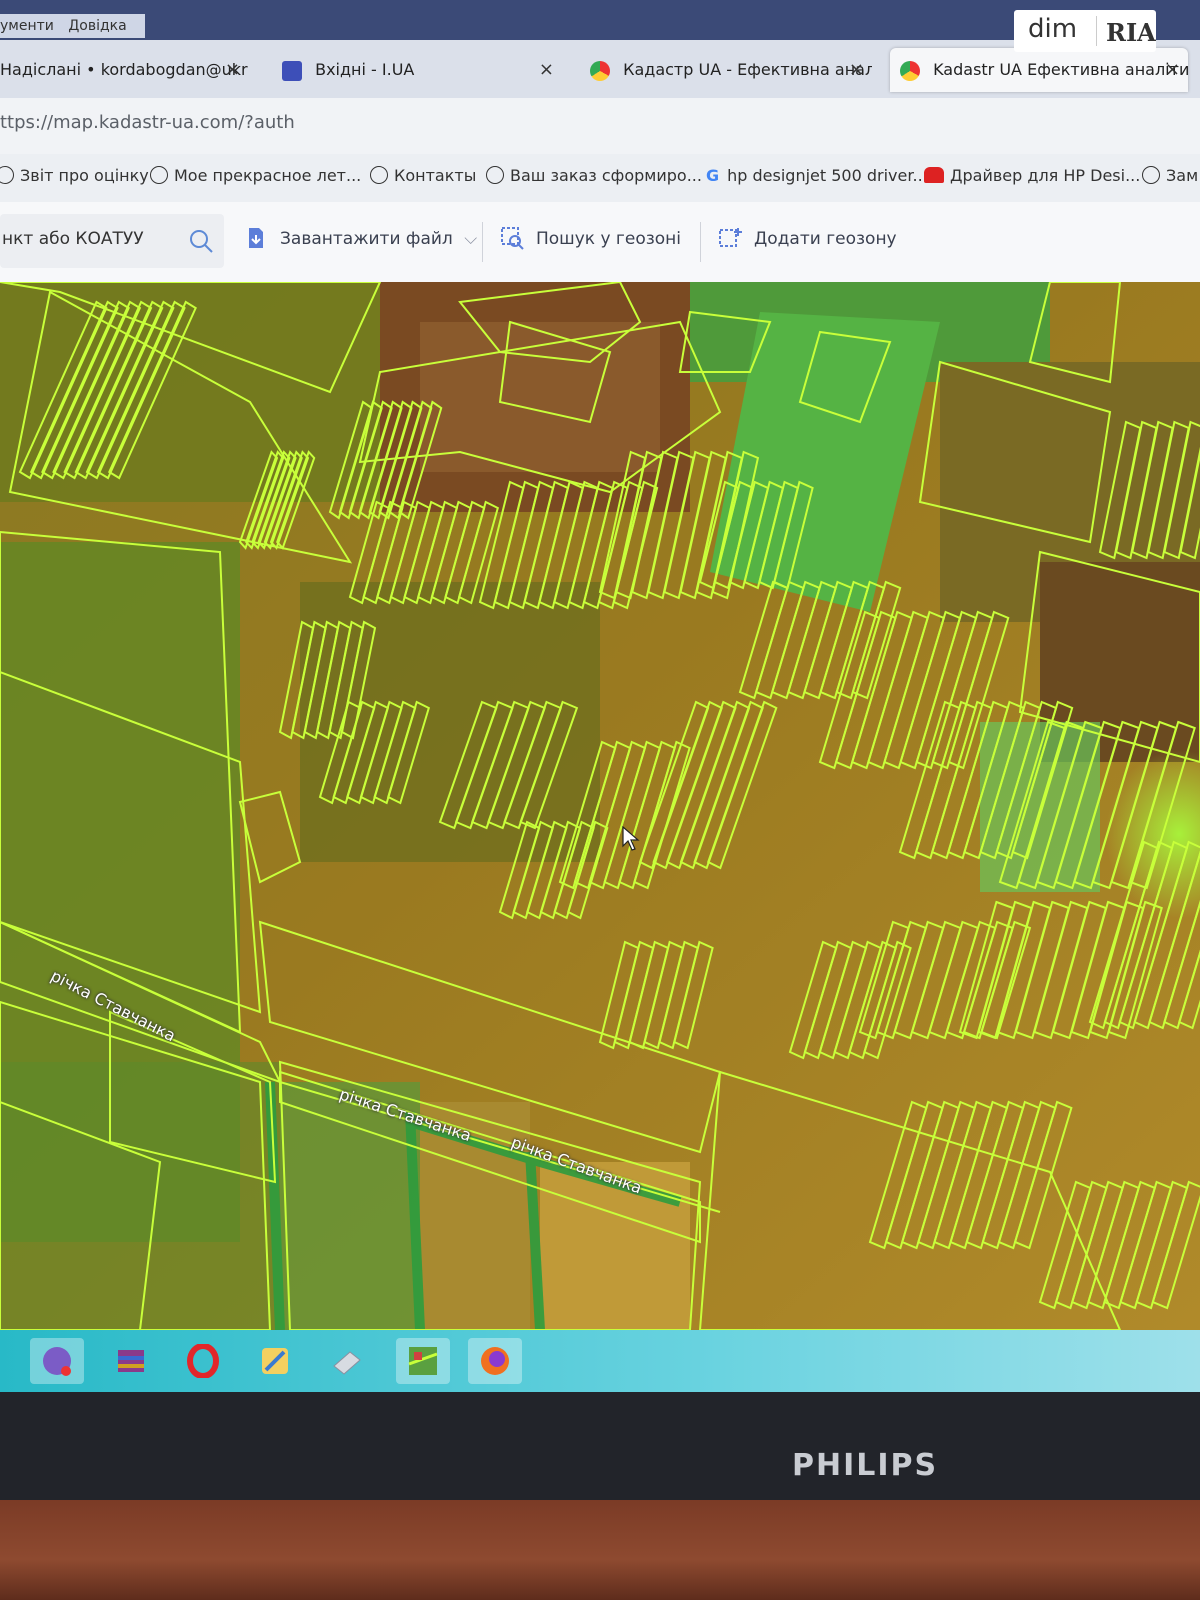  I want to click on upload-file-button: Завантажити файл ⌵, so click(360, 238).